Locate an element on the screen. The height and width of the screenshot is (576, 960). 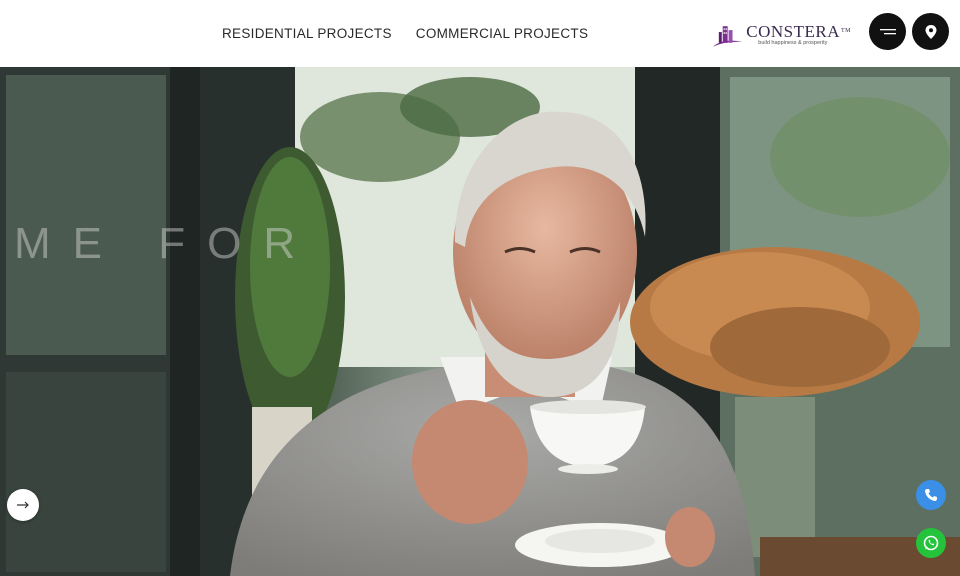
arrow-right-icon is located at coordinates (23, 505).